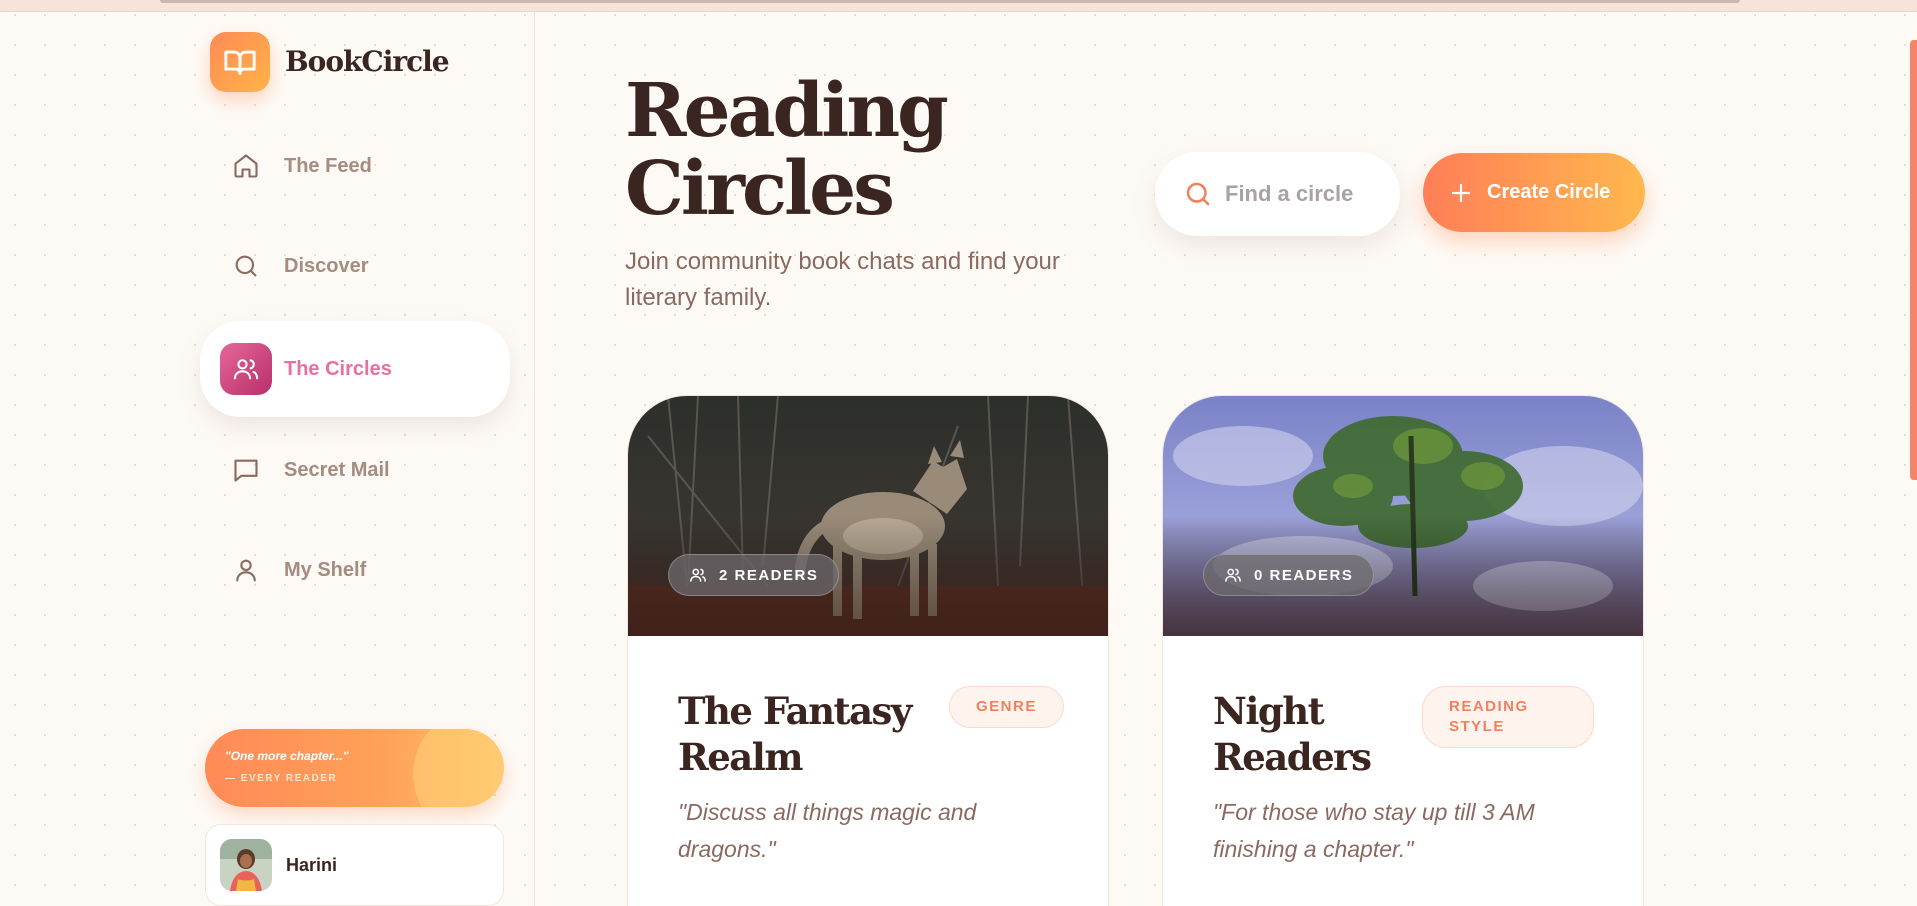 This screenshot has height=906, width=1917. Describe the element at coordinates (1461, 193) in the screenshot. I see `plus-icon` at that location.